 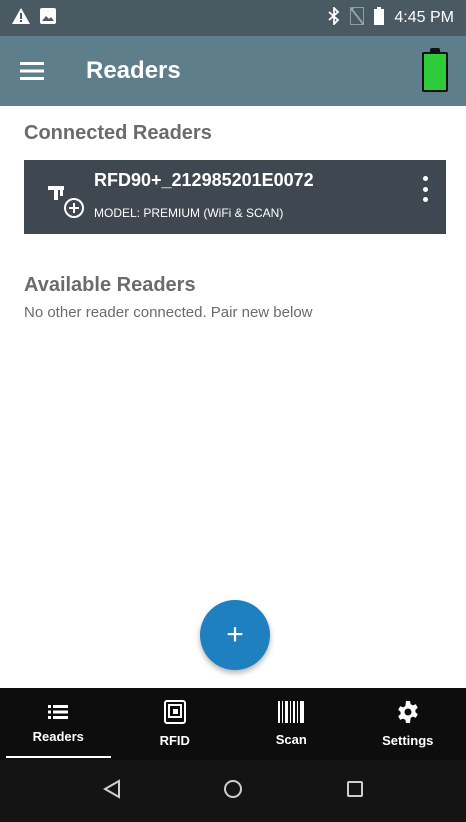 I want to click on bluetooth-icon, so click(x=334, y=17).